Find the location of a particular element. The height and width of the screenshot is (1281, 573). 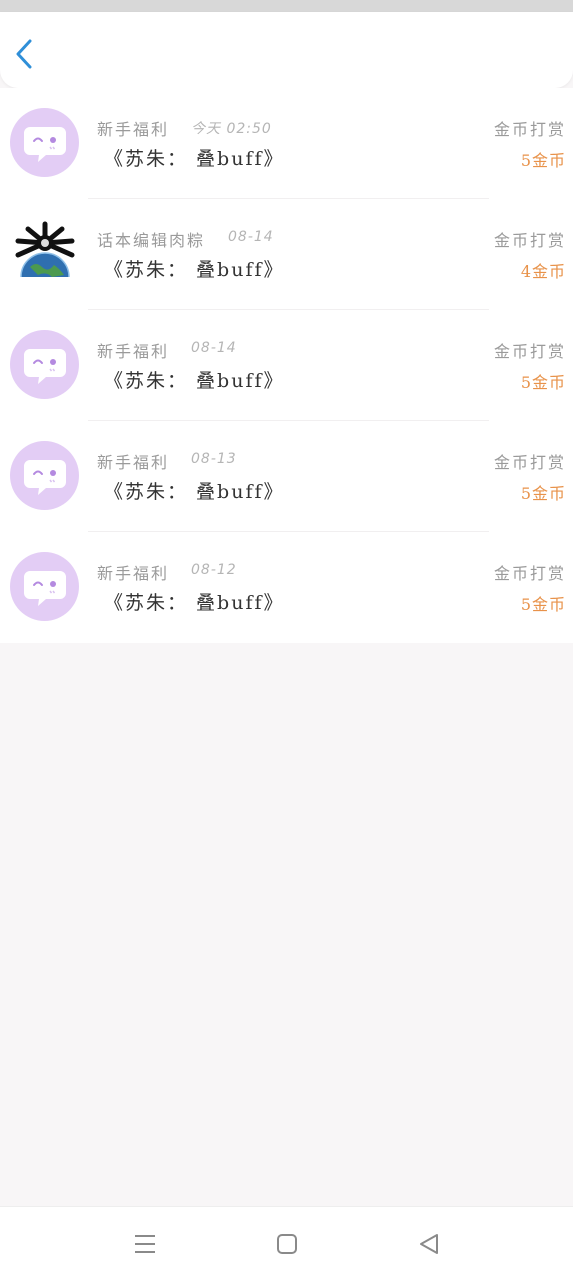

globe-avatar-icon is located at coordinates (44, 249).